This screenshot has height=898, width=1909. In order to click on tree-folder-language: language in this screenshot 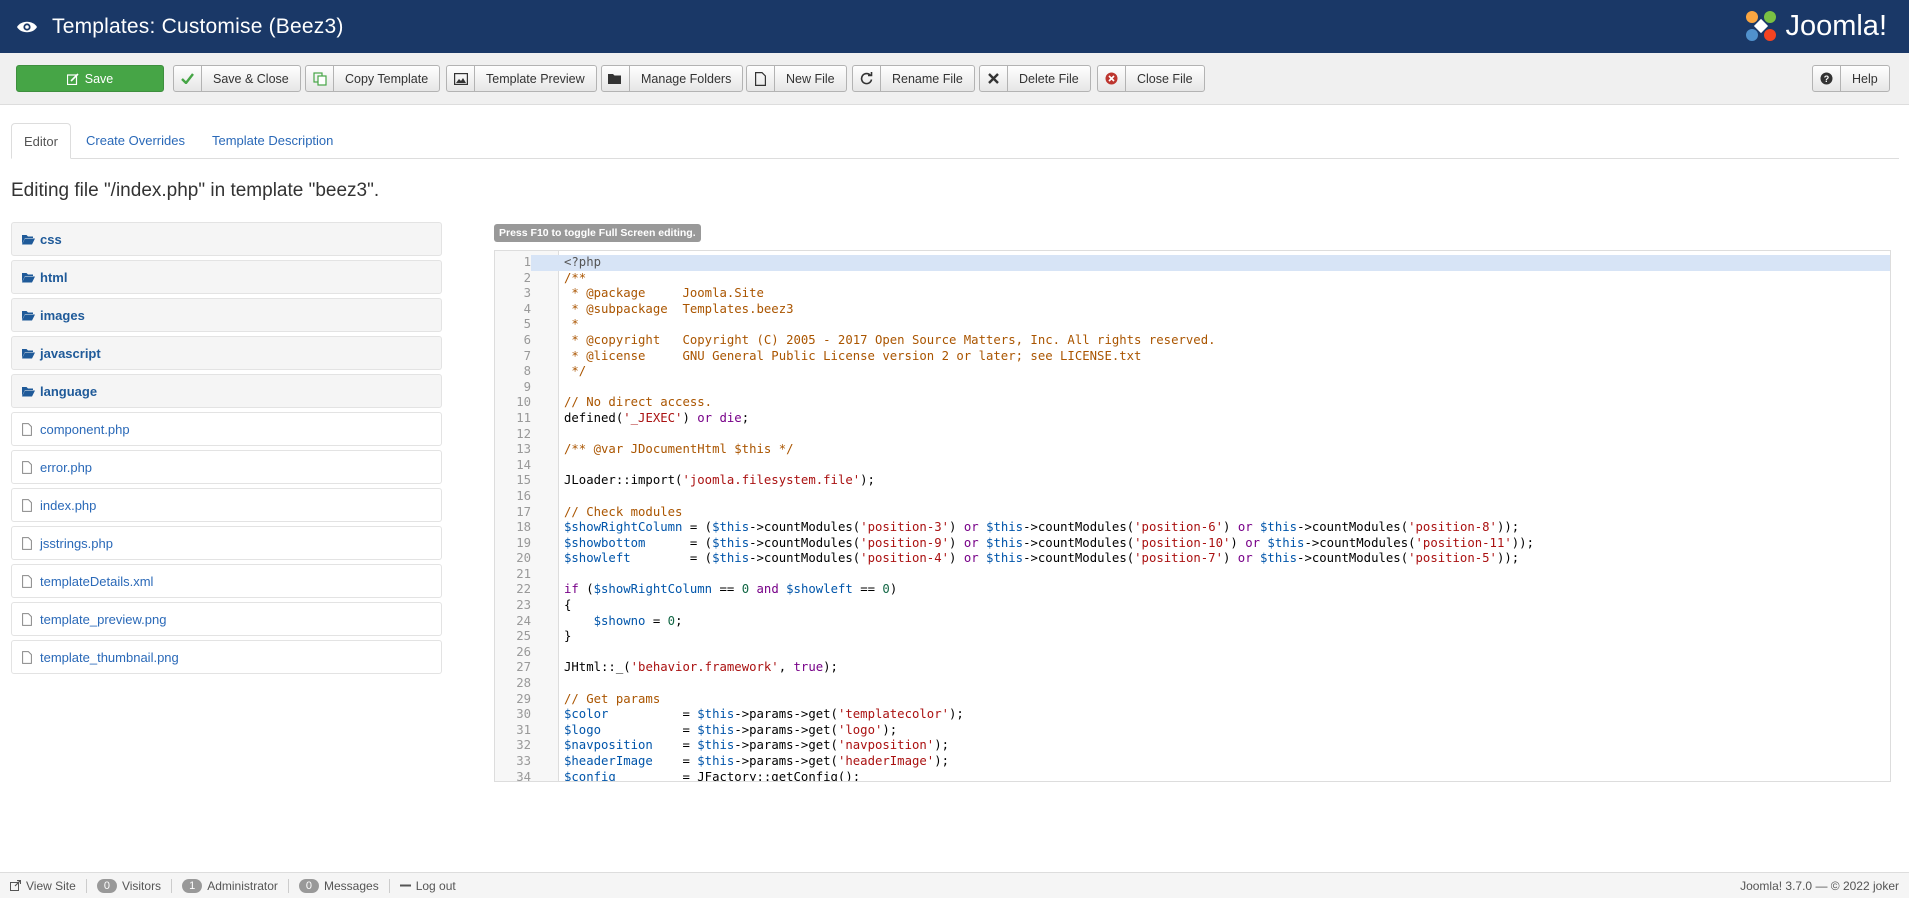, I will do `click(226, 391)`.